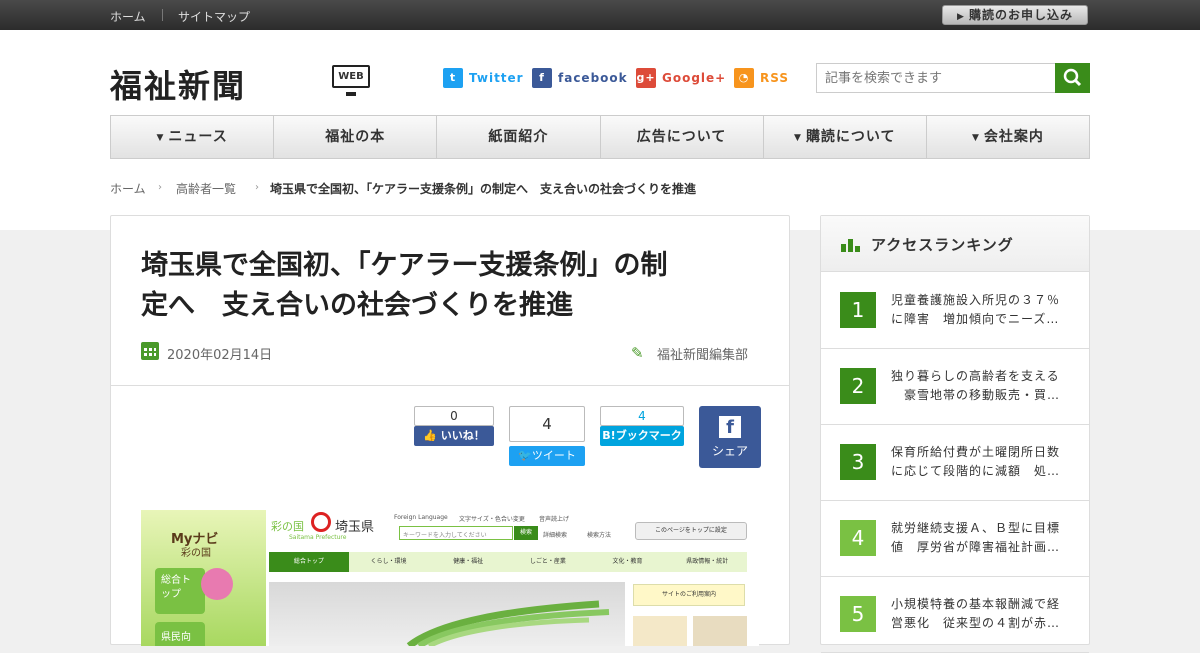 The image size is (1200, 653). What do you see at coordinates (691, 531) in the screenshot?
I see `set-top-button: このページをトップに設定` at bounding box center [691, 531].